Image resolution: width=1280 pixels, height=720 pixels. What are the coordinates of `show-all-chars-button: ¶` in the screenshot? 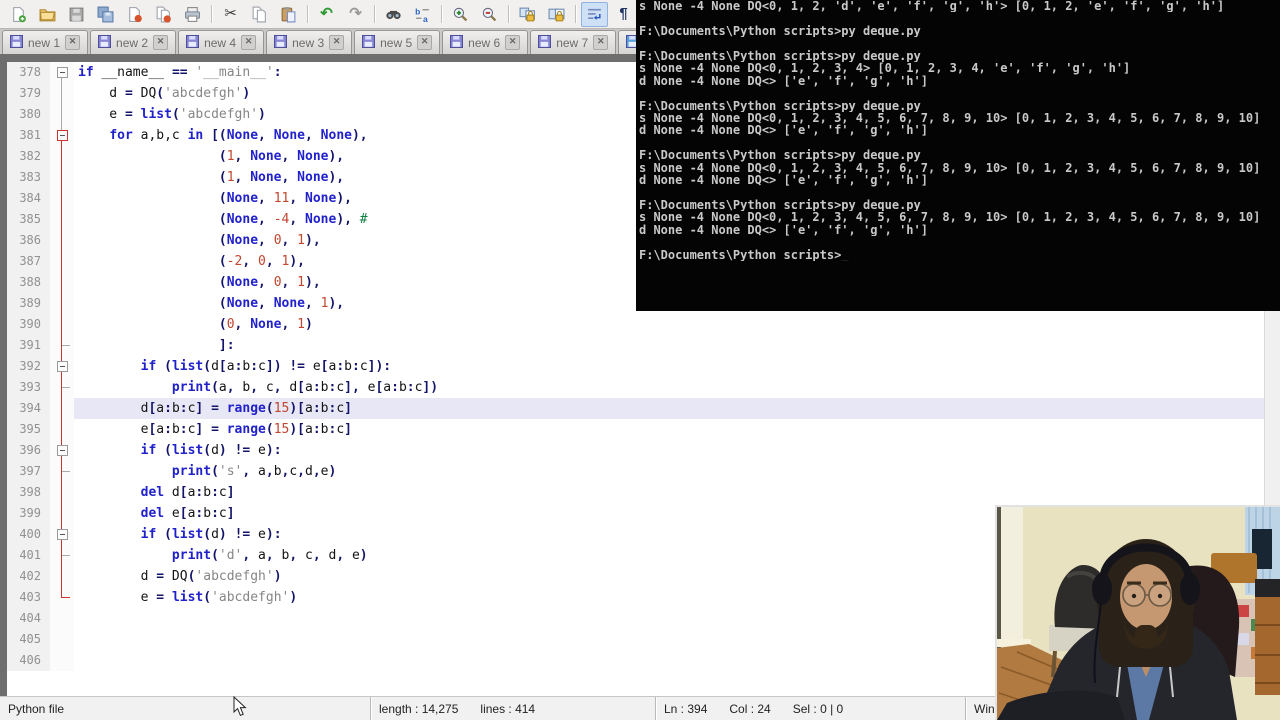 It's located at (623, 14).